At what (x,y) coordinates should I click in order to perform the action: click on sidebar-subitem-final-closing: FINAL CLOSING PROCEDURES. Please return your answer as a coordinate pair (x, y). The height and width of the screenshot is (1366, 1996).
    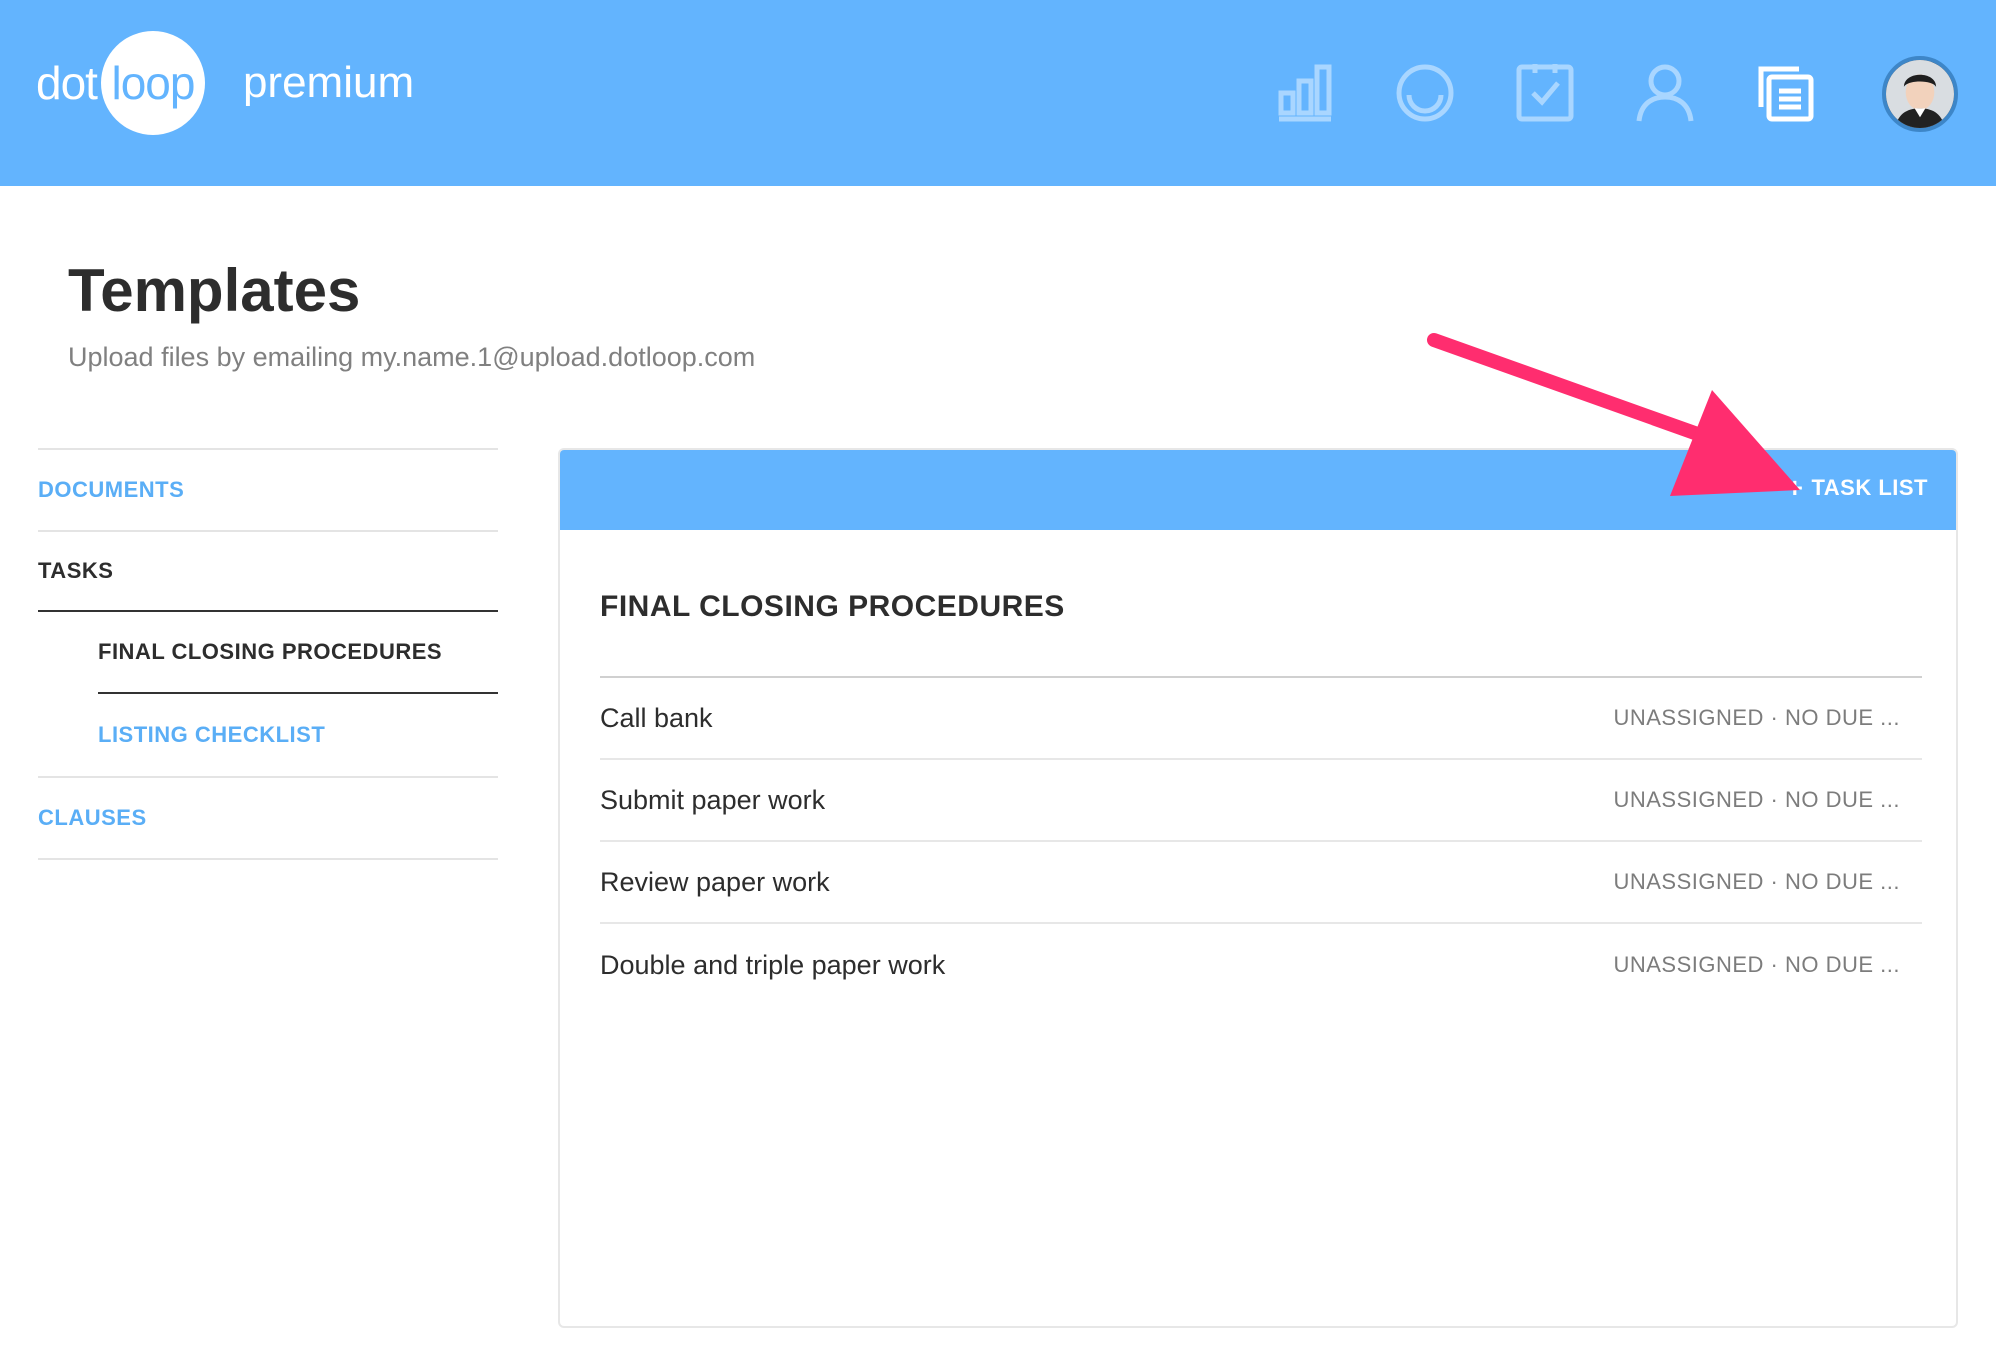
    Looking at the image, I should click on (298, 653).